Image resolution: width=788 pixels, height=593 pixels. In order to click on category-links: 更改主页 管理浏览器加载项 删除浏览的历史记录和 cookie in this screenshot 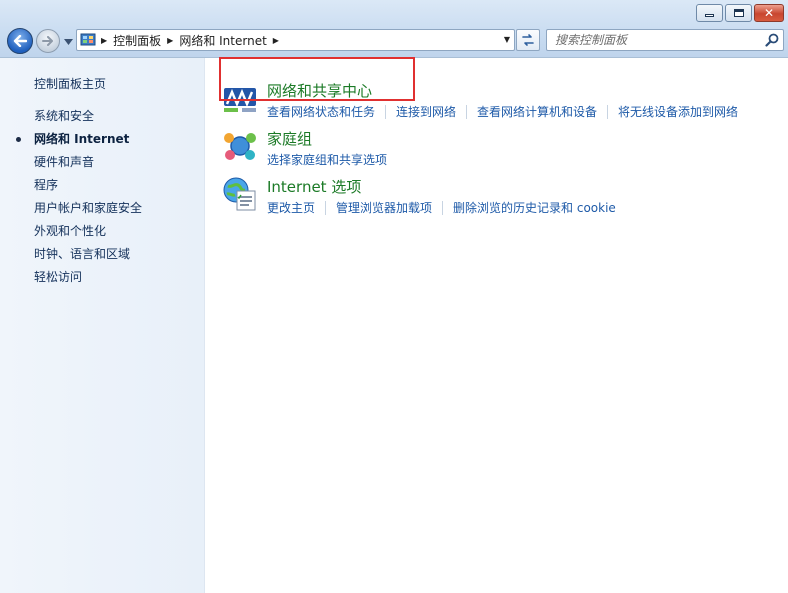, I will do `click(441, 207)`.